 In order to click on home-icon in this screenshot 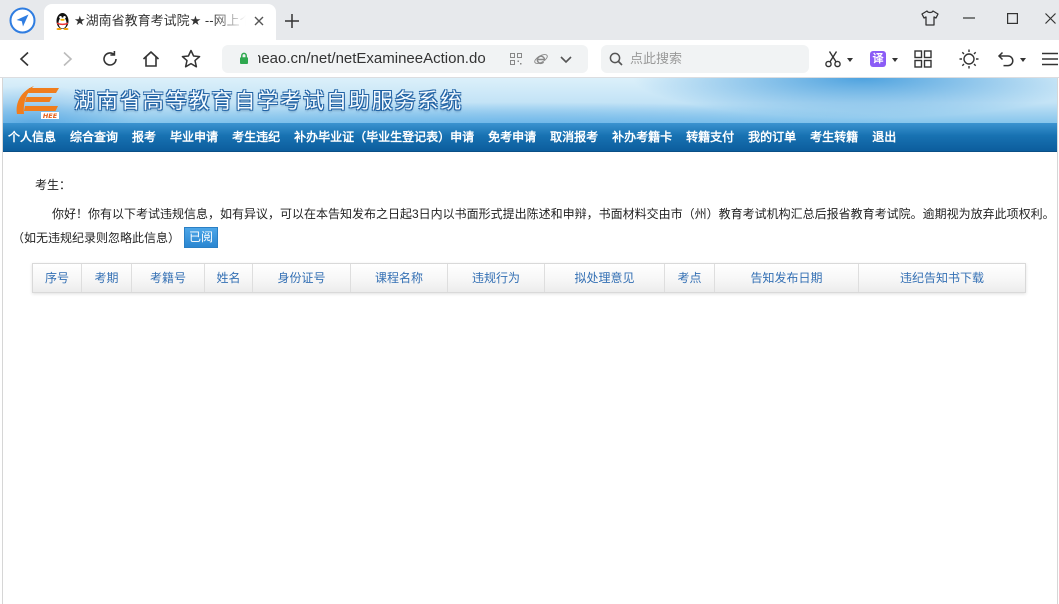, I will do `click(151, 59)`.